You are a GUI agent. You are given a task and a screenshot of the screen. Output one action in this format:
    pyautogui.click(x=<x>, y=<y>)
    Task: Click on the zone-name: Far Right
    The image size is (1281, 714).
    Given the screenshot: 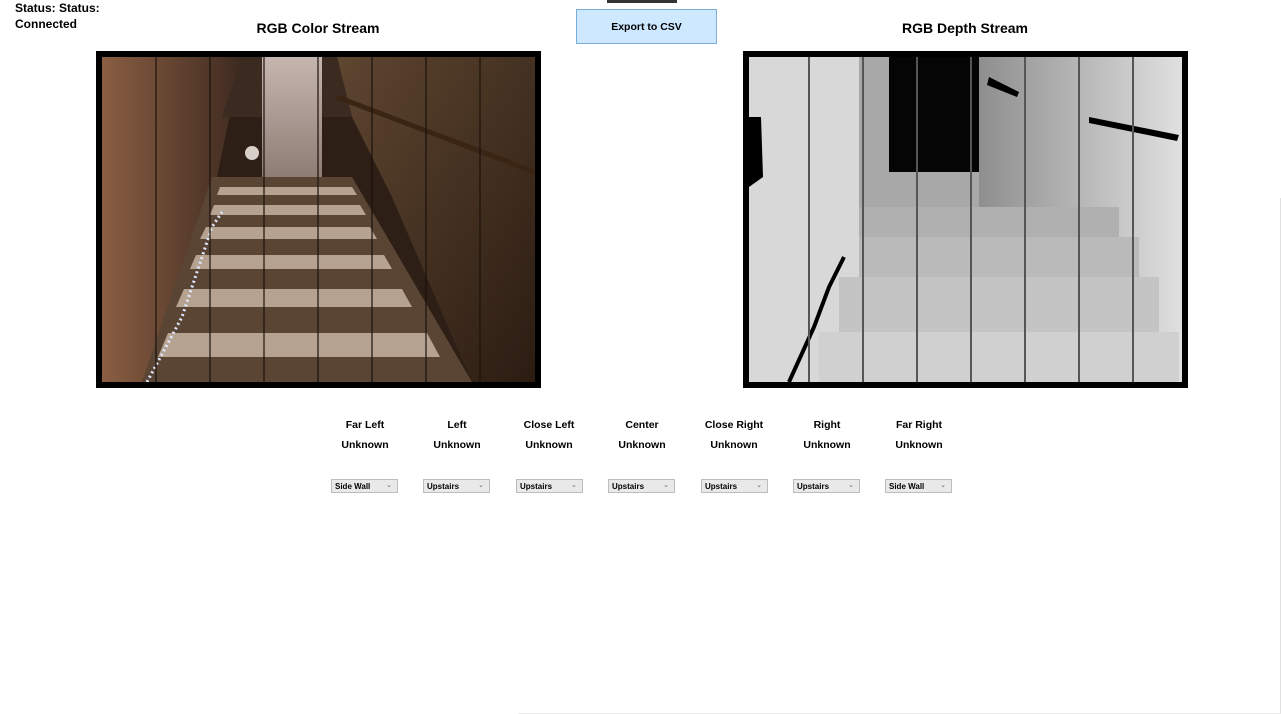 What is the action you would take?
    pyautogui.click(x=919, y=425)
    